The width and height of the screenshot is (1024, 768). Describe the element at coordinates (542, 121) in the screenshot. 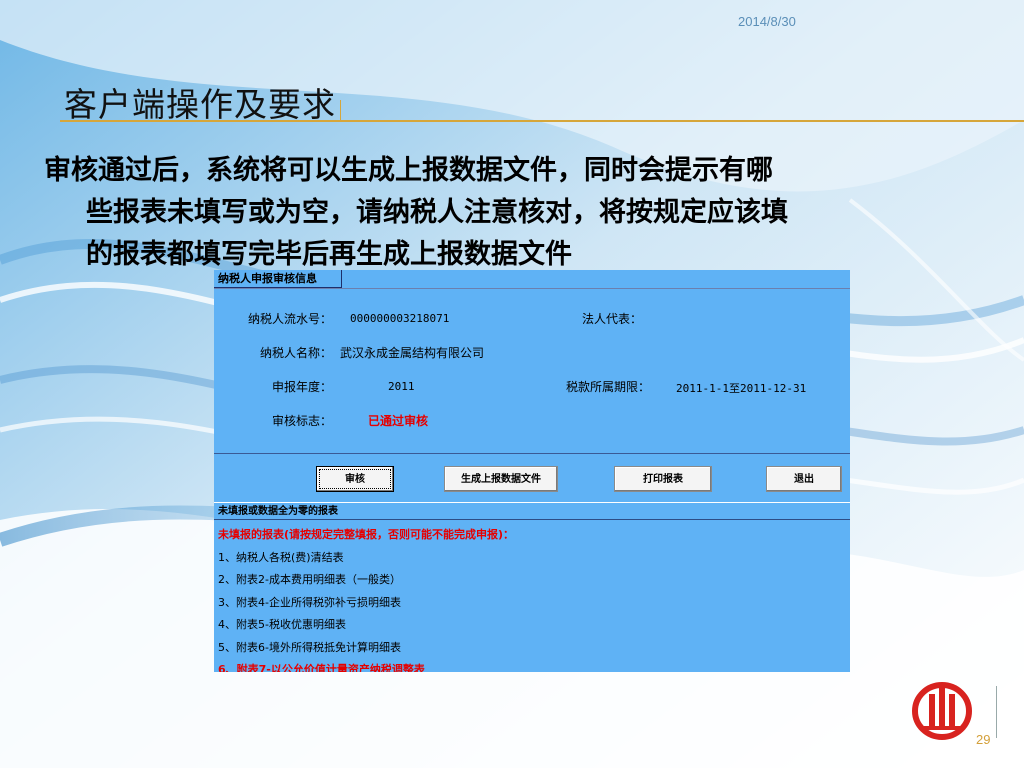

I see `title-underline` at that location.